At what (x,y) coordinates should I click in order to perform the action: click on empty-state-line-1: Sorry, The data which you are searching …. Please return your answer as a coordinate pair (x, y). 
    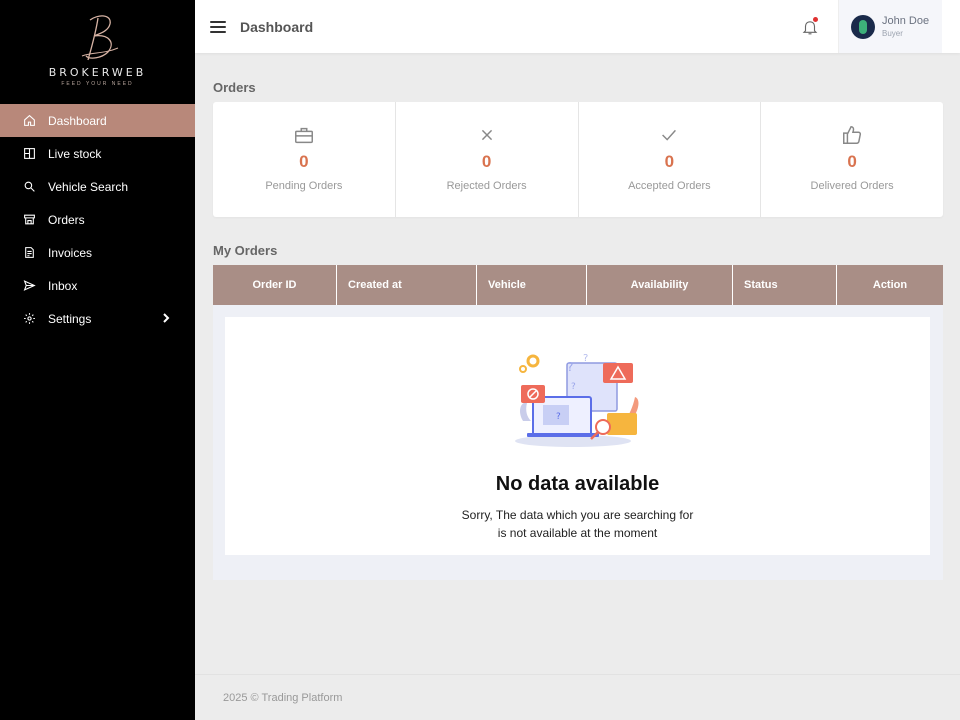
    Looking at the image, I should click on (577, 515).